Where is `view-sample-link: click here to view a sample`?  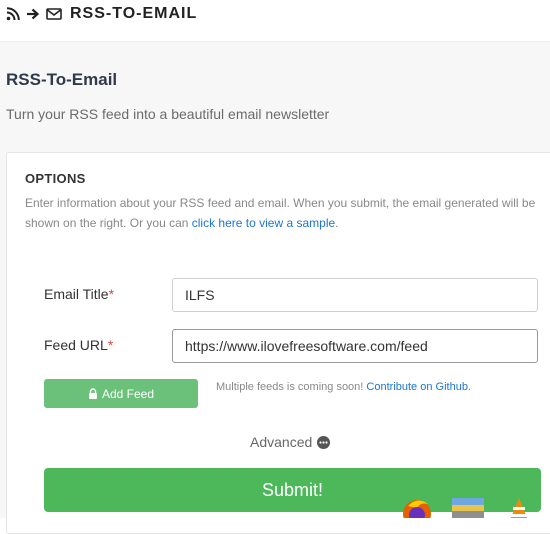 view-sample-link: click here to view a sample is located at coordinates (263, 223).